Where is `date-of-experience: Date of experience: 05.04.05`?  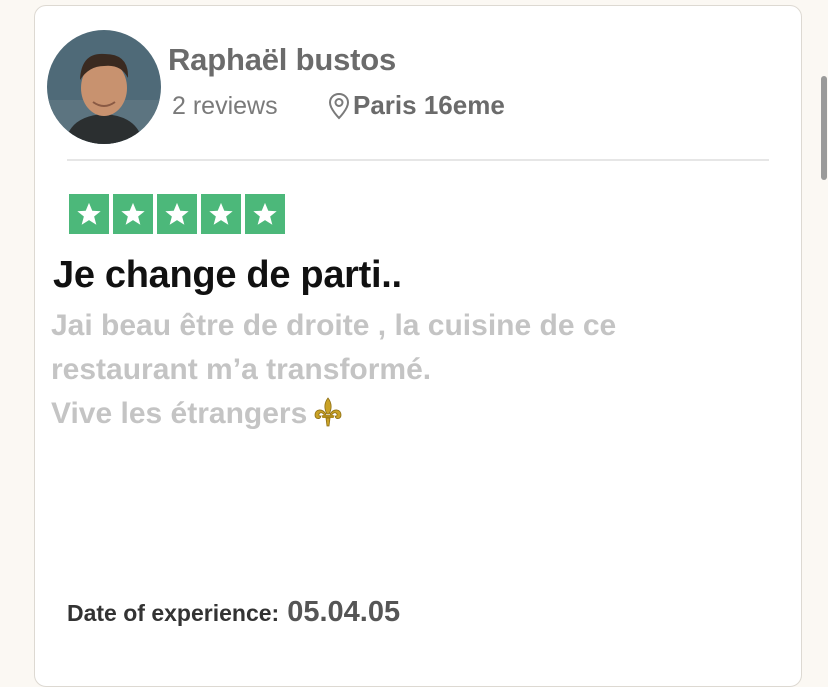 date-of-experience: Date of experience: 05.04.05 is located at coordinates (233, 612).